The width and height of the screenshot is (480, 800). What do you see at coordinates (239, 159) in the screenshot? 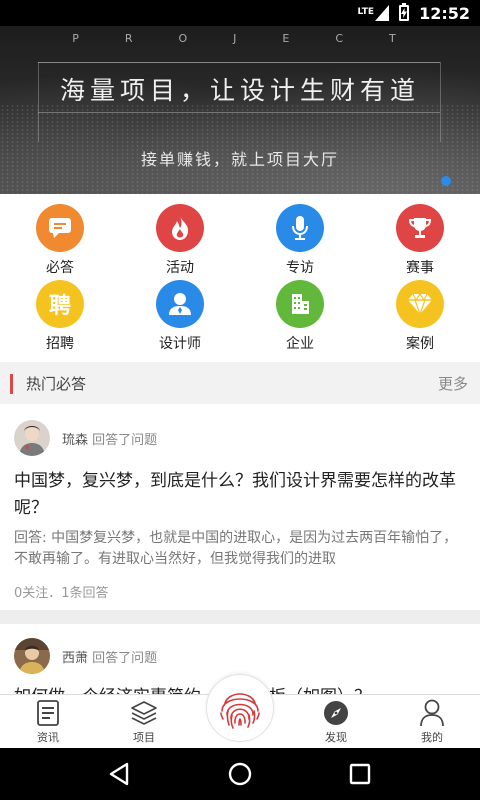
I see `banner-subline: 接单赚钱，就上项目大厅` at bounding box center [239, 159].